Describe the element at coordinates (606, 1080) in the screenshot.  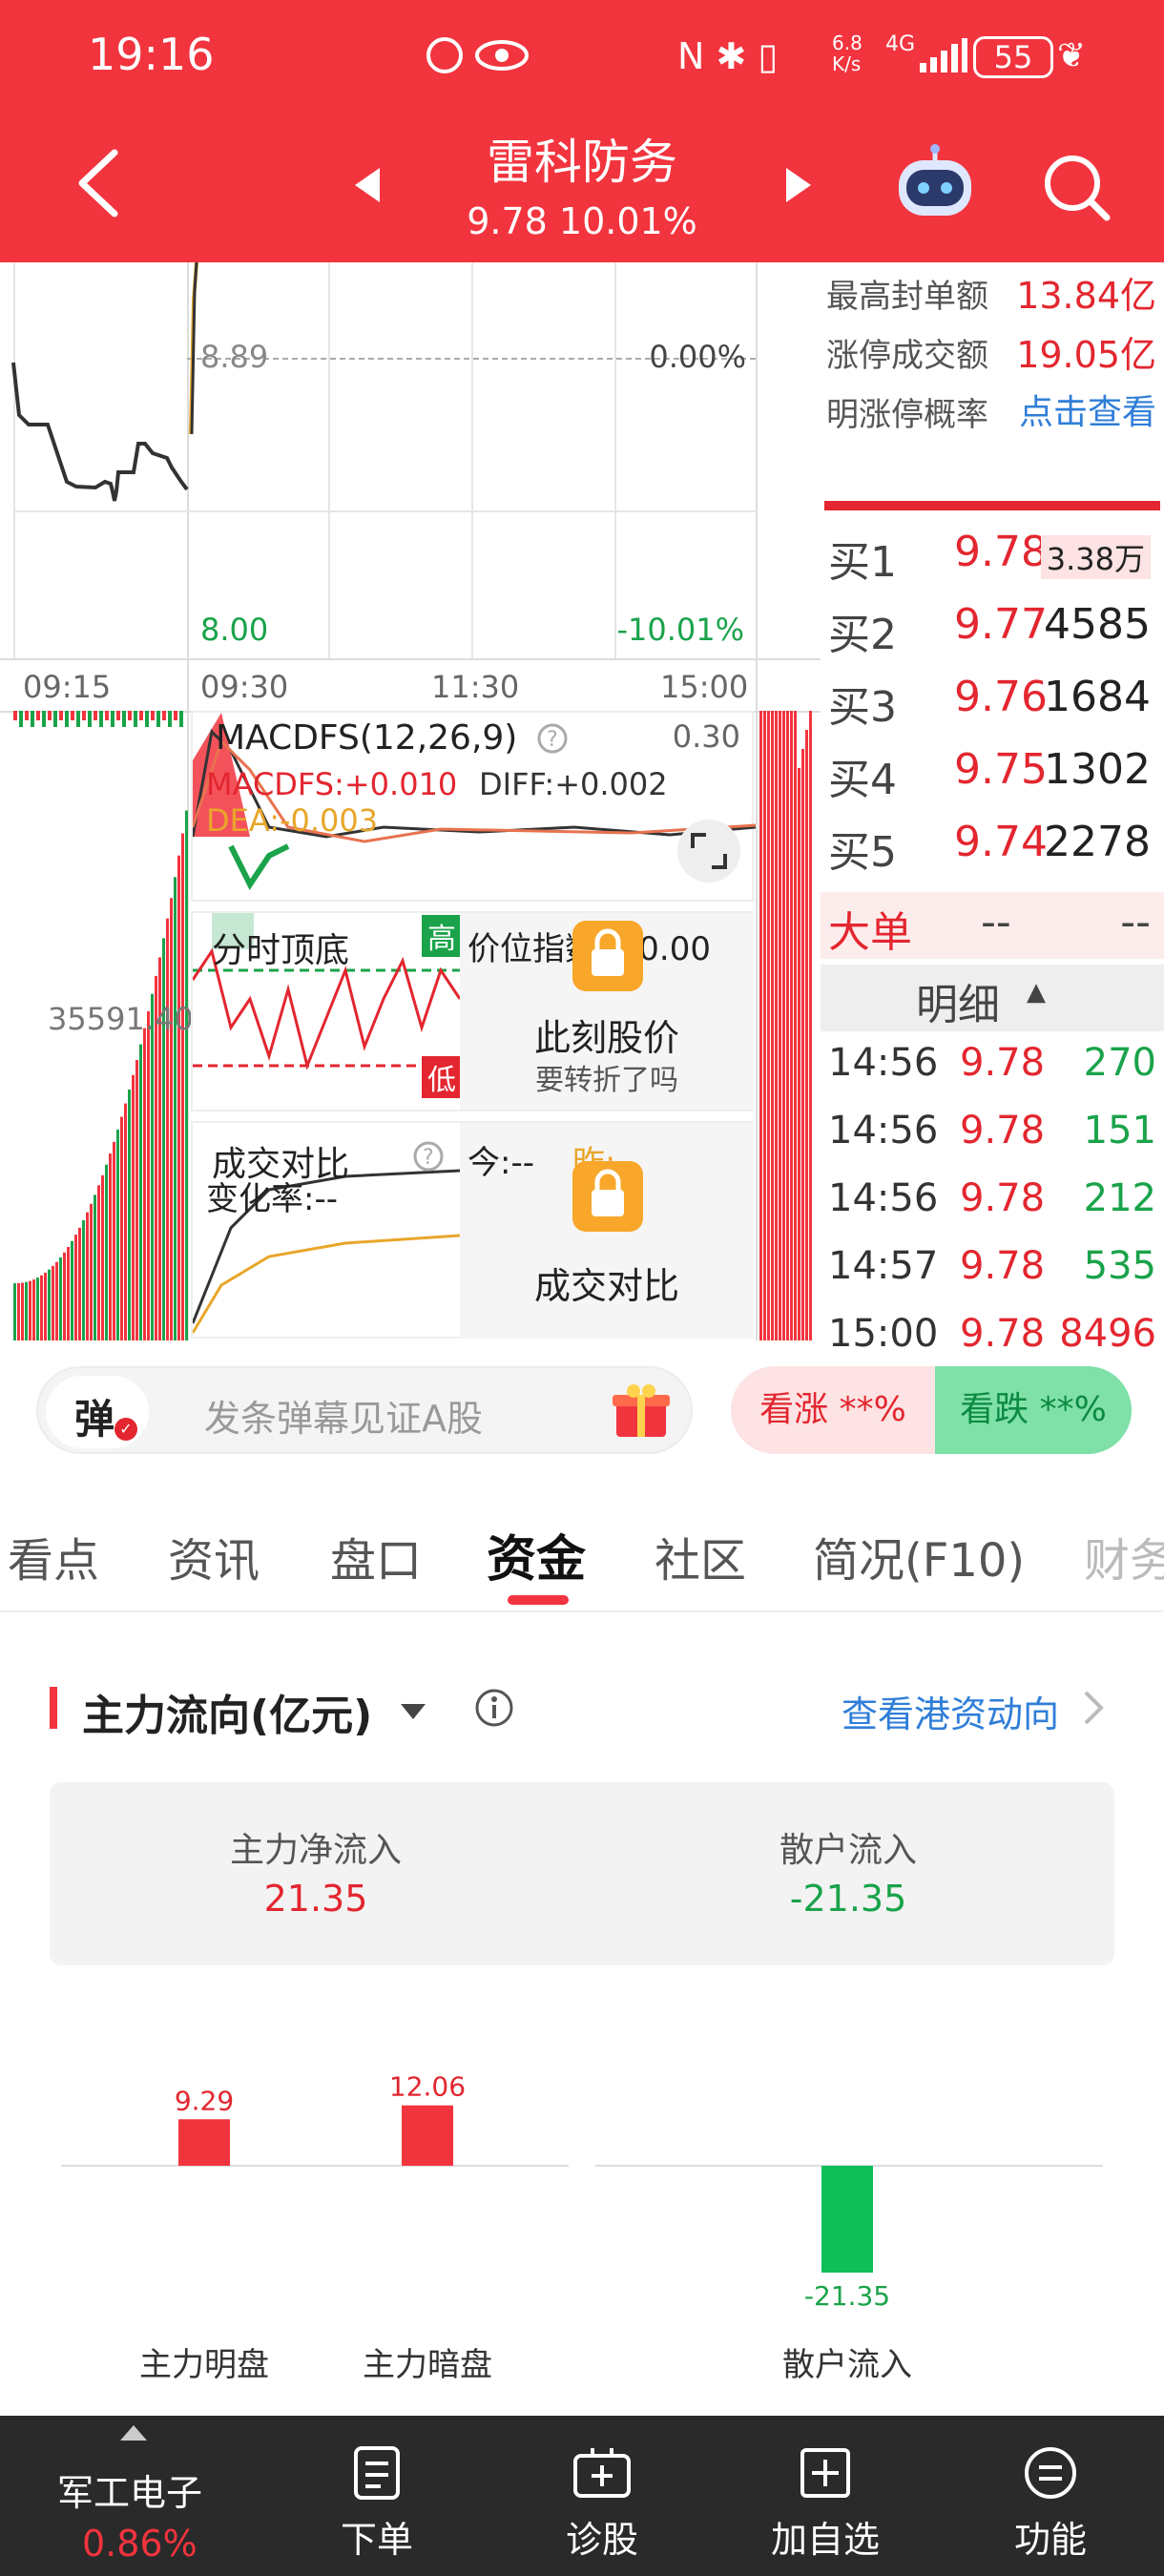
I see `promo-subtitle: 要转折了吗` at that location.